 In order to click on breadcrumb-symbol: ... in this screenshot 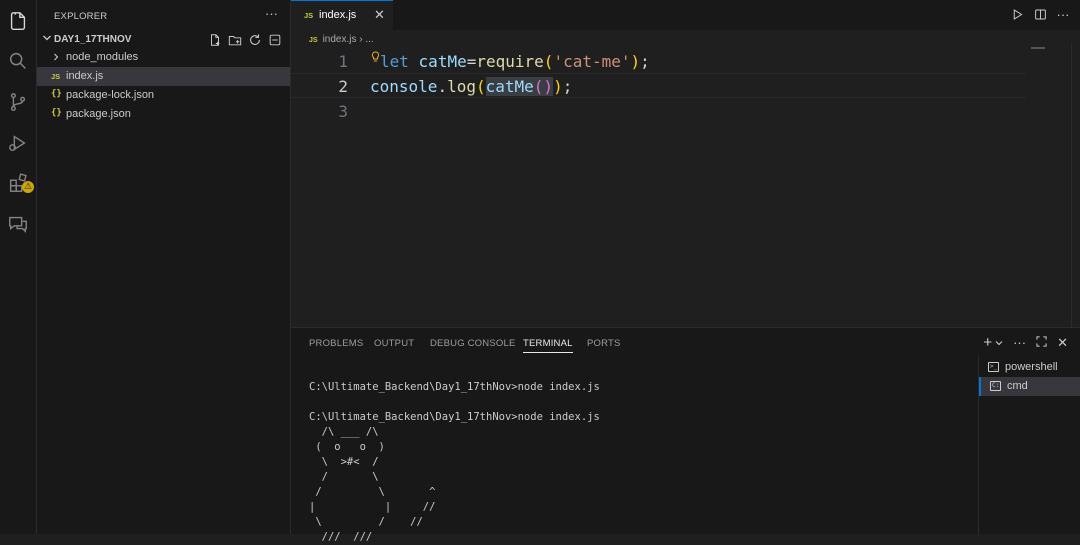, I will do `click(369, 39)`.